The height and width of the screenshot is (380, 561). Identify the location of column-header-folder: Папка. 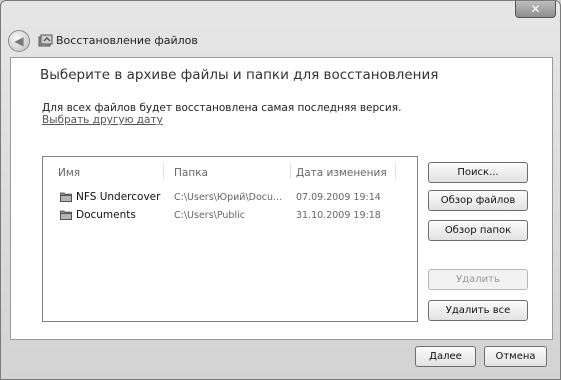
(191, 173).